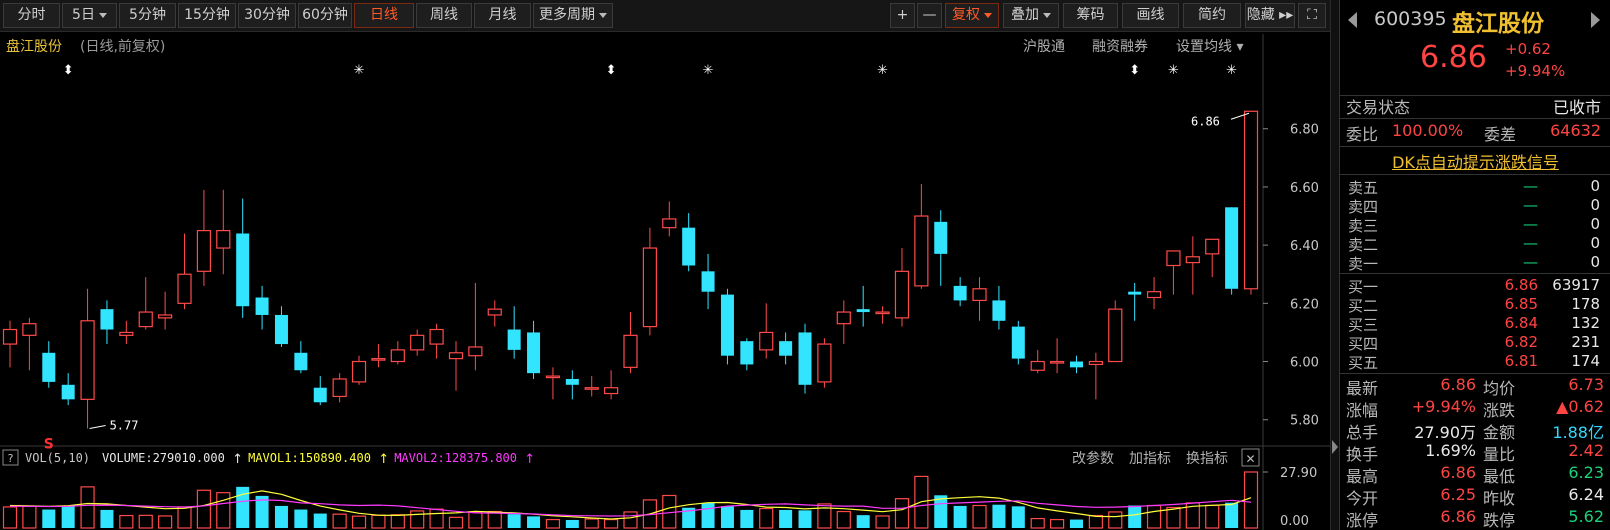  What do you see at coordinates (1231, 70) in the screenshot?
I see `event-marker-icon: ✳` at bounding box center [1231, 70].